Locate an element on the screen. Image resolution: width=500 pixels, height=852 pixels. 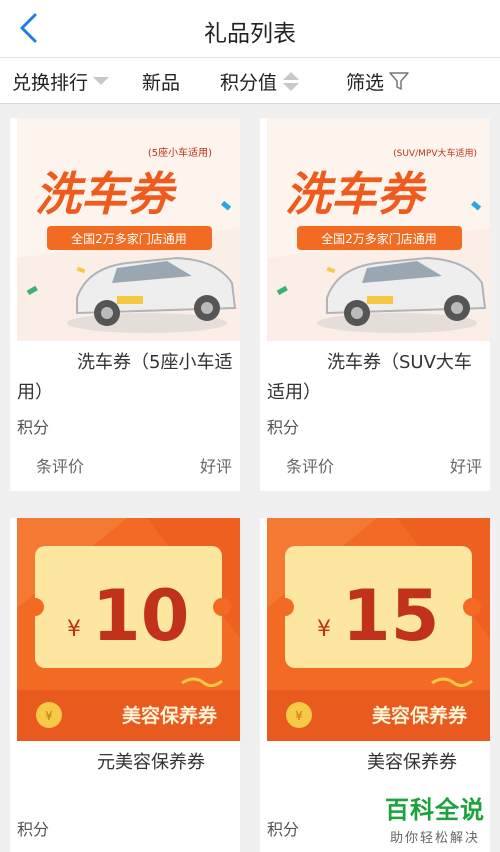
filter-bar: 兑换排行 新品 积分值 筛选 is located at coordinates (250, 81).